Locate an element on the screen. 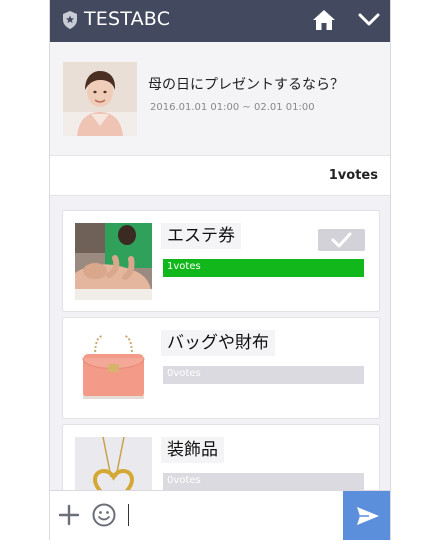 The width and height of the screenshot is (440, 550). poll-title: 母の日にプレゼントするなら？ is located at coordinates (246, 85).